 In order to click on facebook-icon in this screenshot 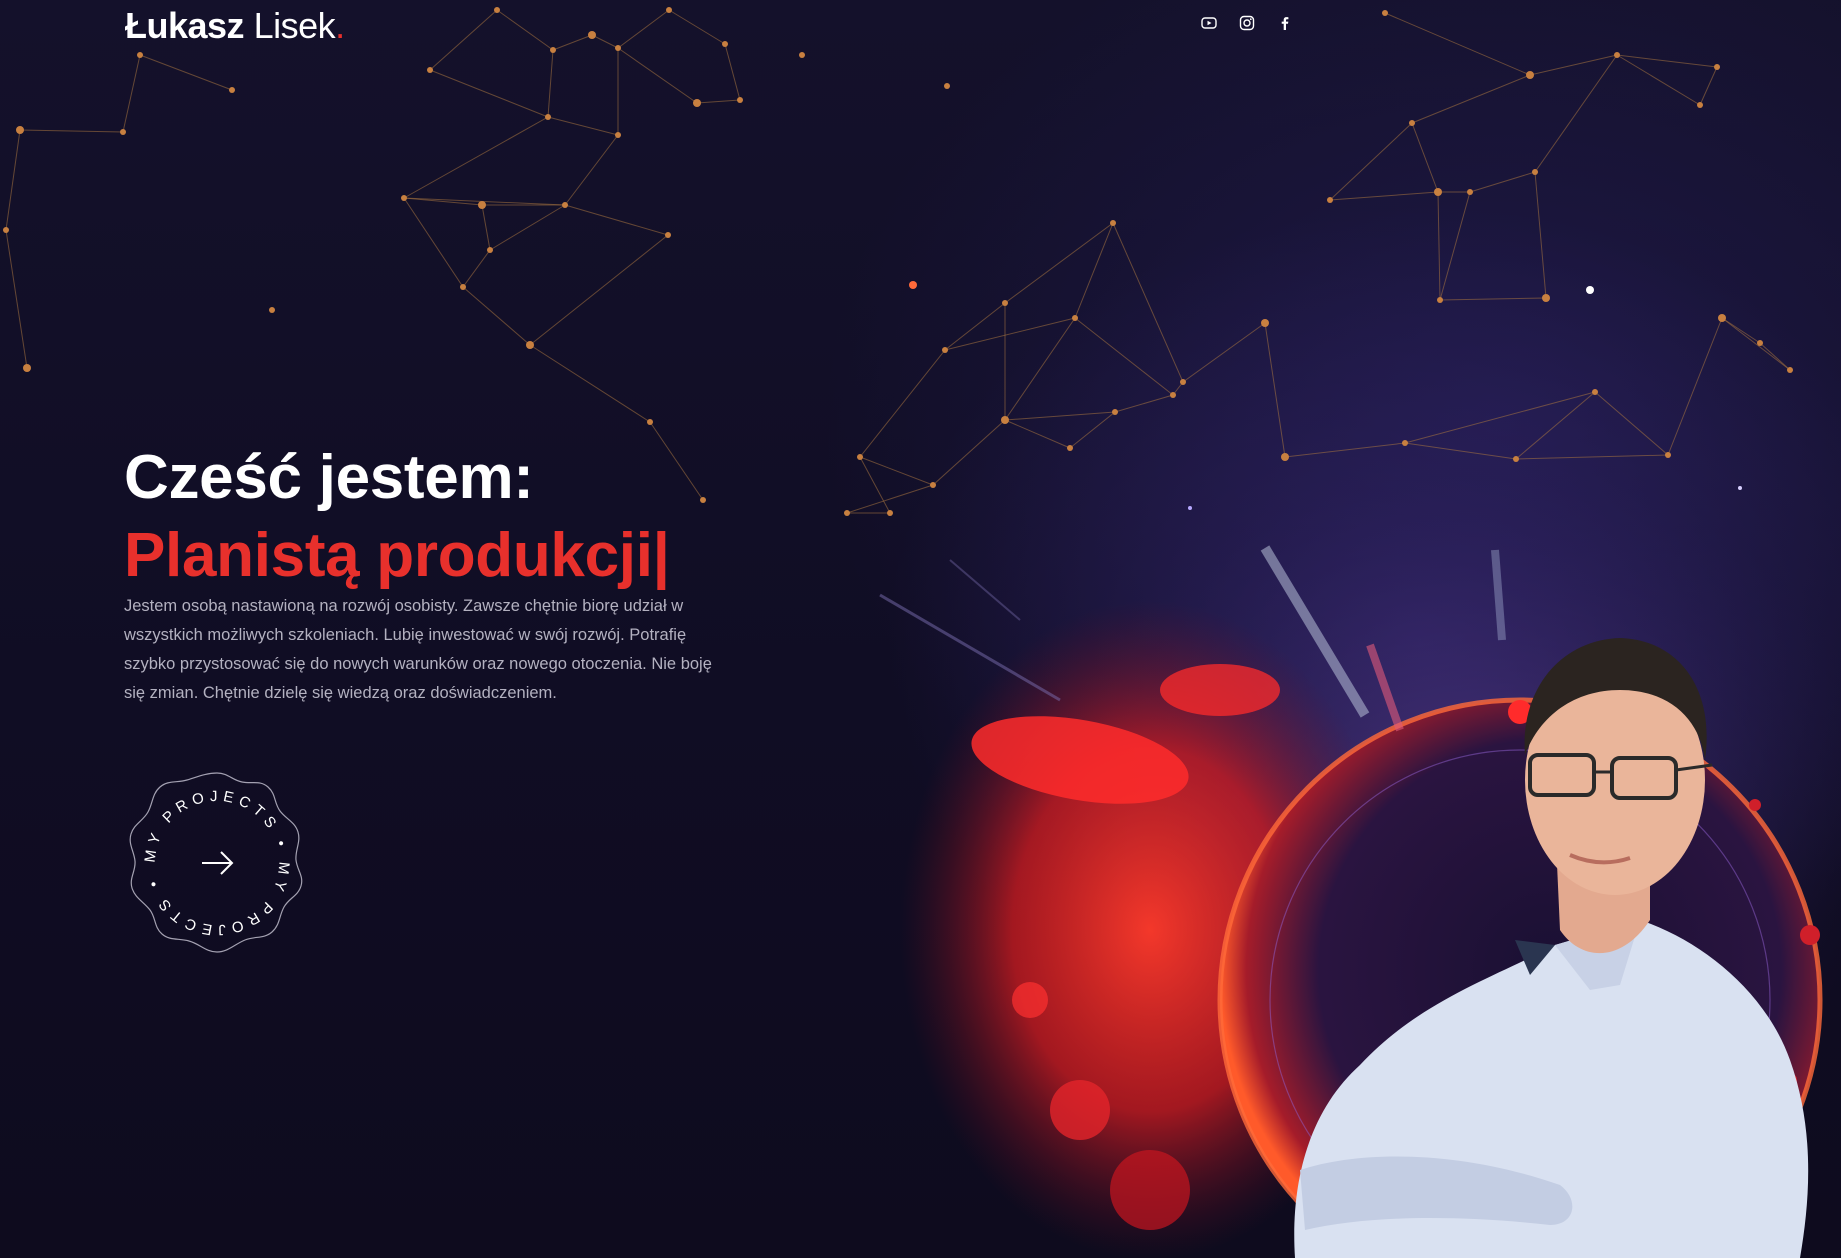, I will do `click(1285, 23)`.